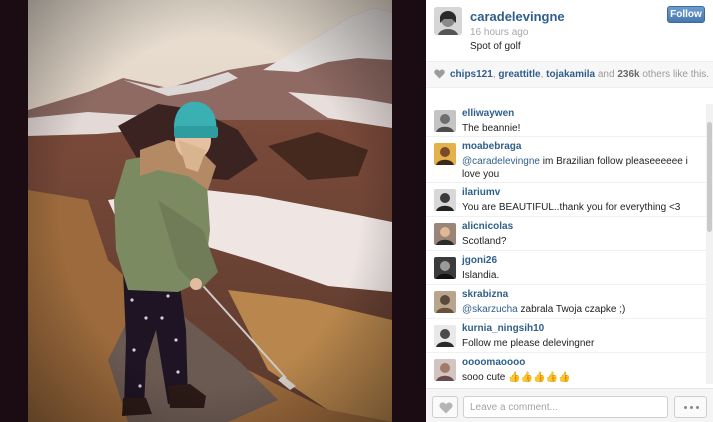  Describe the element at coordinates (484, 241) in the screenshot. I see `comment-text: Scotland?` at that location.